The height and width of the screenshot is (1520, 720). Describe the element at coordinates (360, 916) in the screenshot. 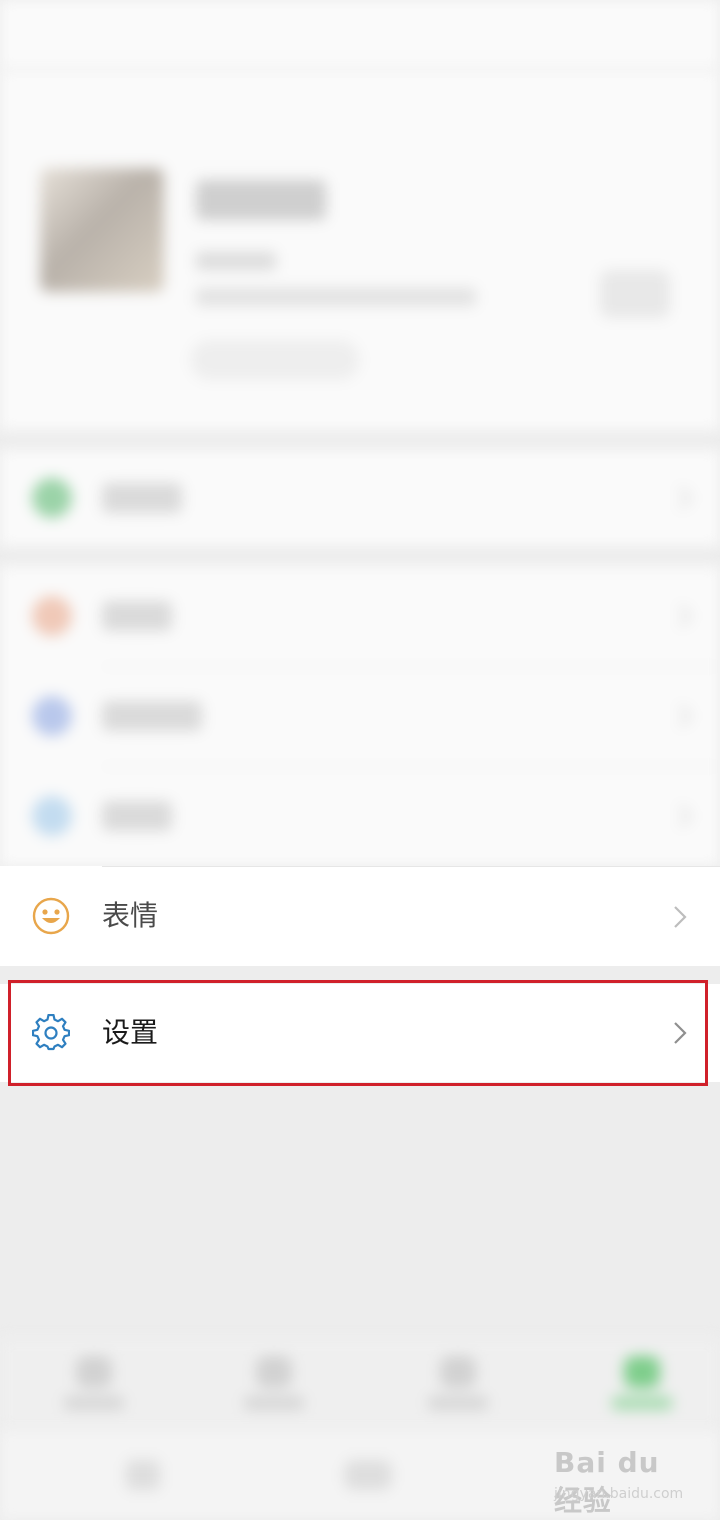

I see `menu-row-emoji: 表情` at that location.